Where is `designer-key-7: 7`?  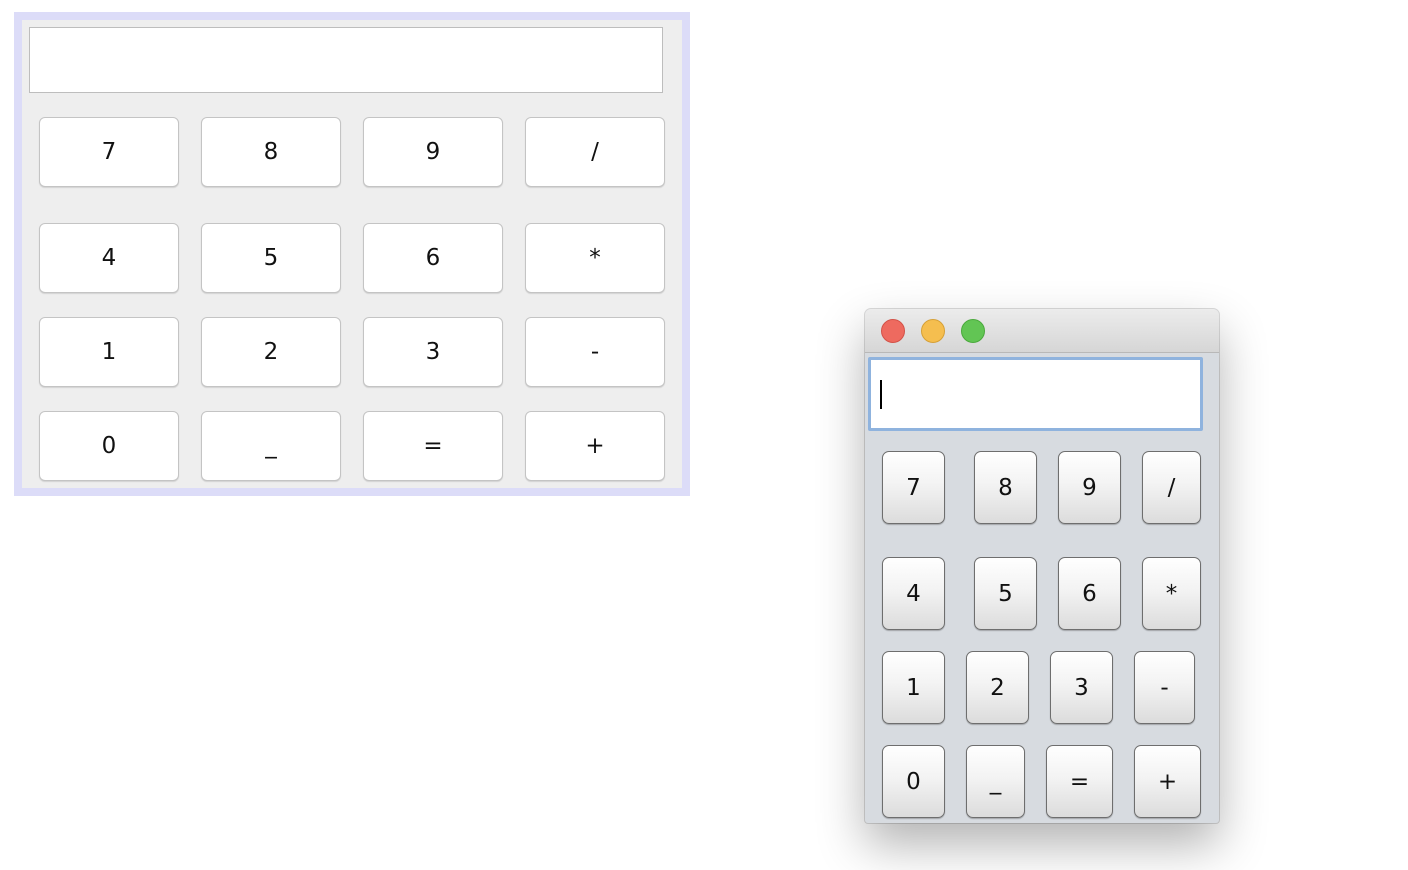 designer-key-7: 7 is located at coordinates (109, 152).